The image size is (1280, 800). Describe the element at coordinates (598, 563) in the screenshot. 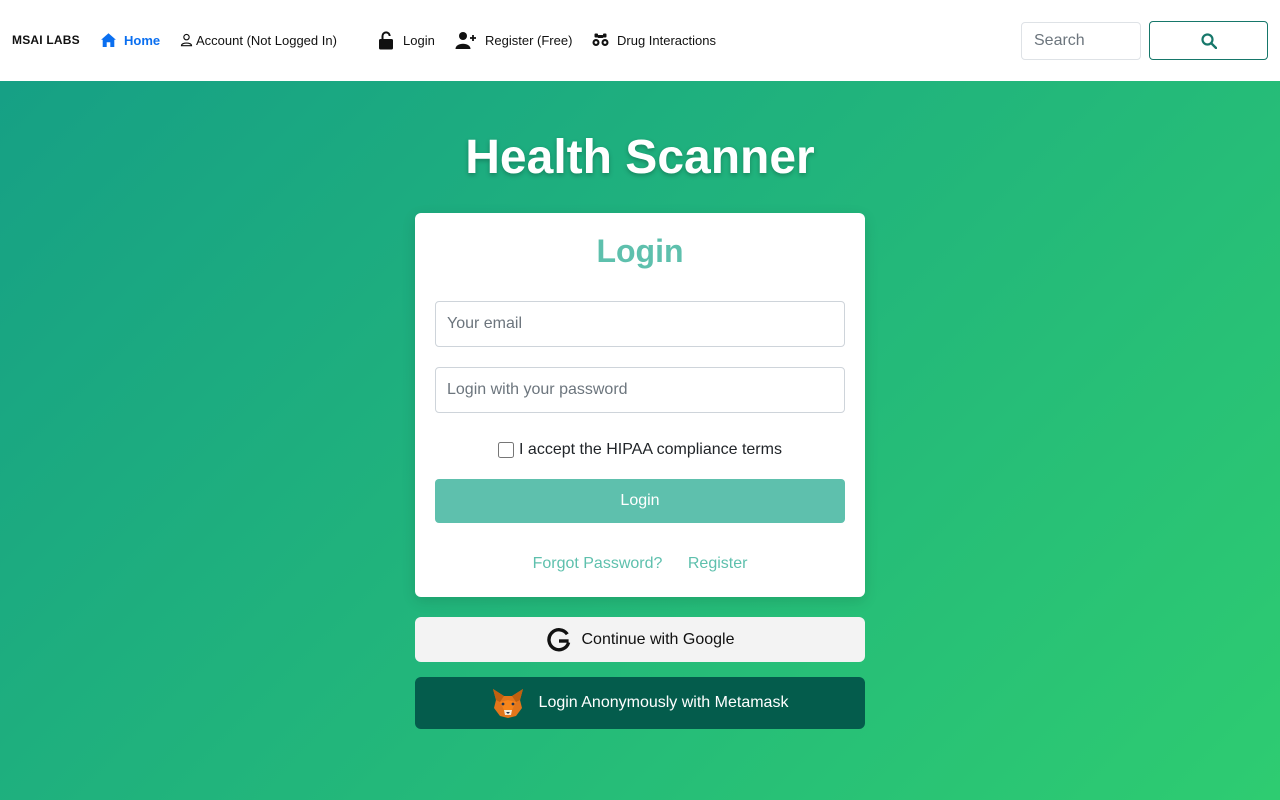

I see `forgot-password-link: Forgot Password?` at that location.